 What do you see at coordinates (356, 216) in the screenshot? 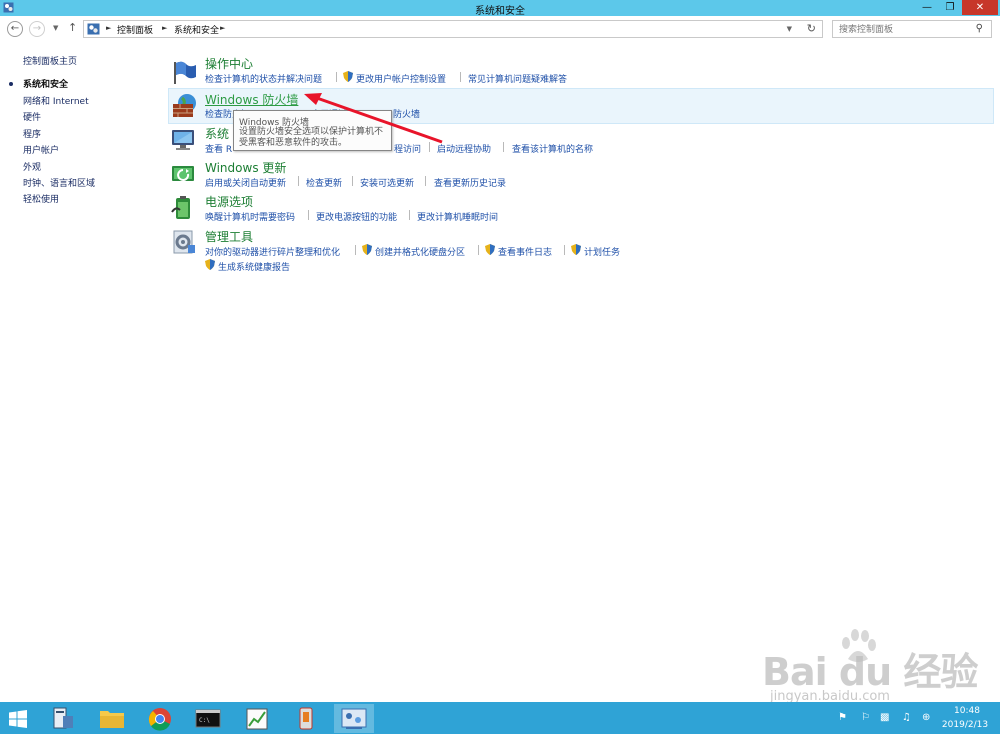
I see `change-power-button-link: 更改电源按钮的功能` at bounding box center [356, 216].